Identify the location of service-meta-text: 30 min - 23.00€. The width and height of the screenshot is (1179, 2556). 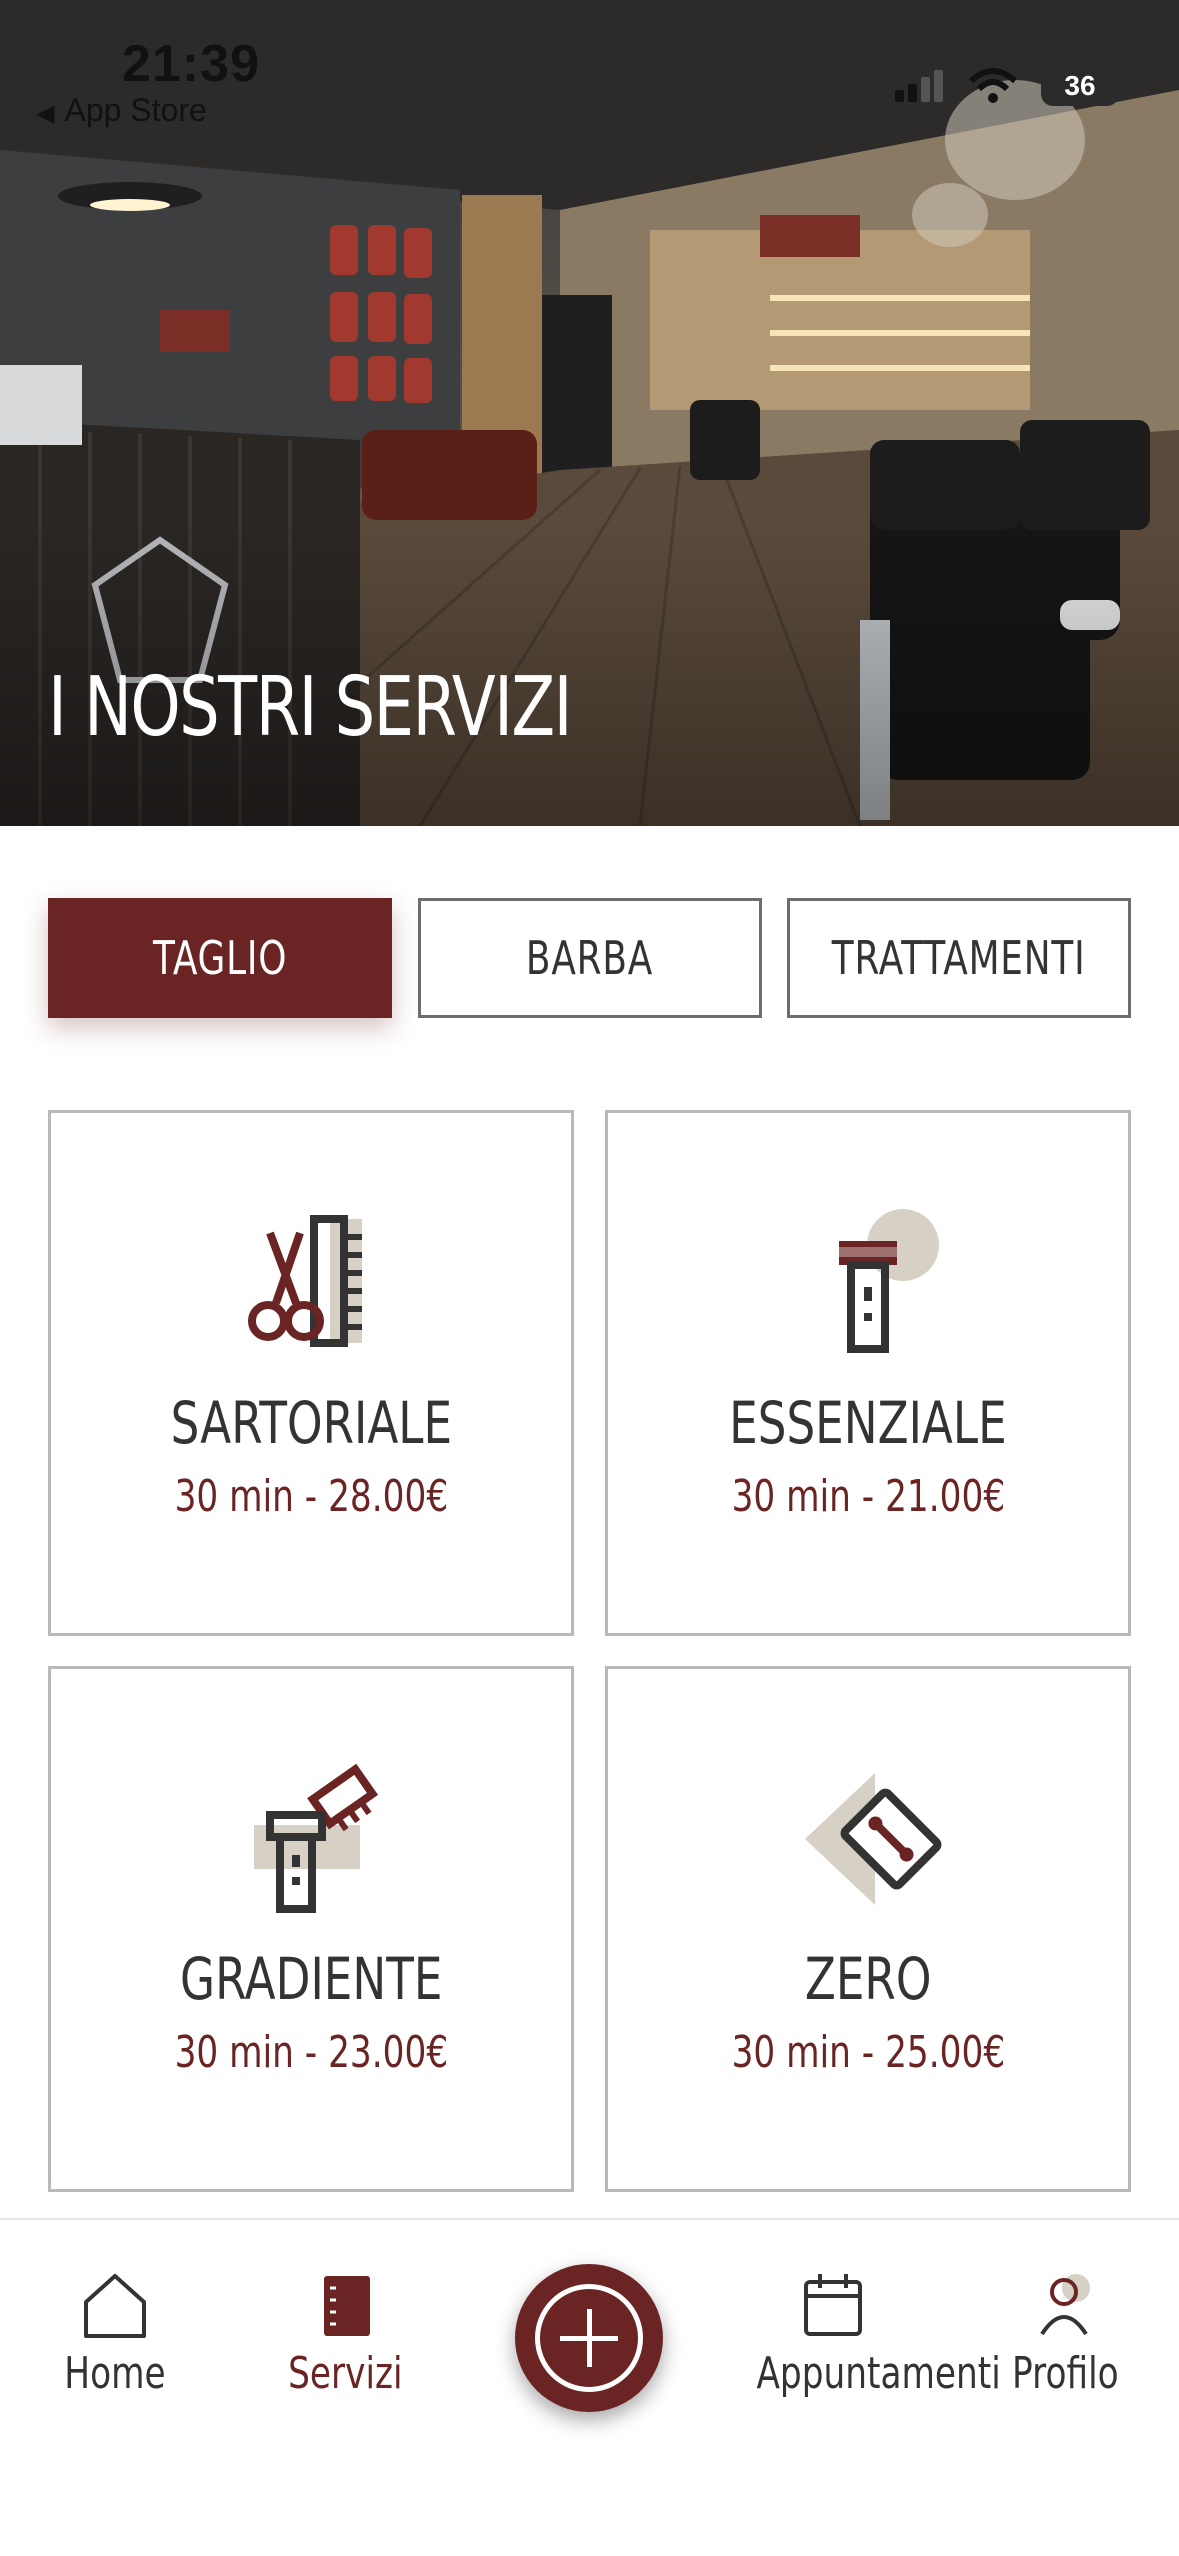
(311, 2052).